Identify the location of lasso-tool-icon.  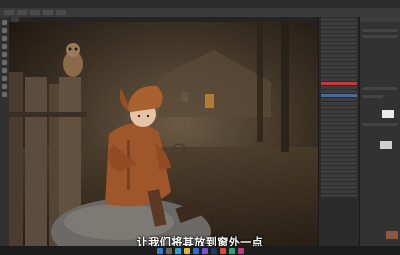
(4, 38).